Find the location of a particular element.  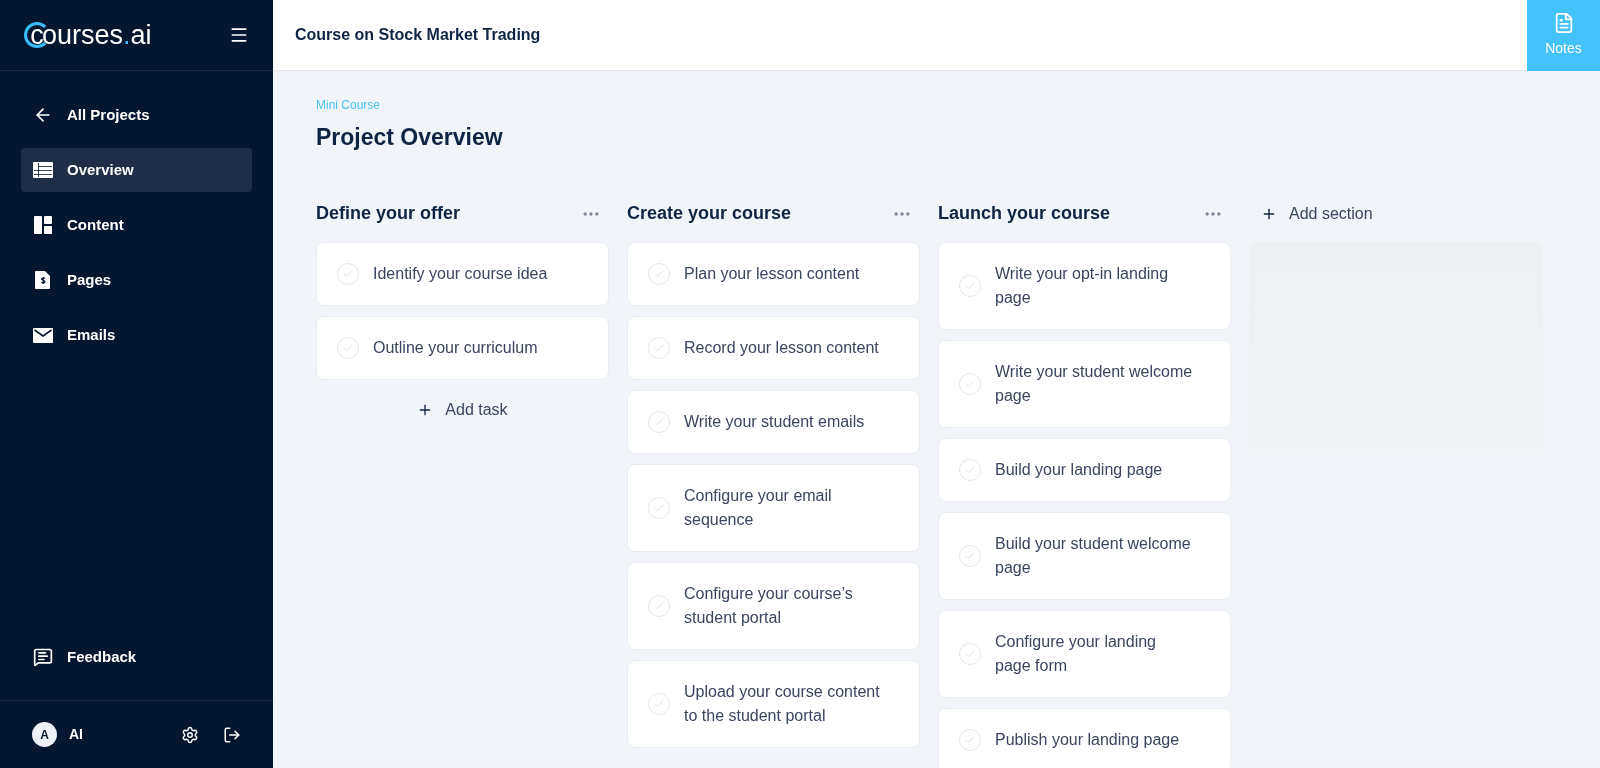

add-task-button: Add task is located at coordinates (462, 409).